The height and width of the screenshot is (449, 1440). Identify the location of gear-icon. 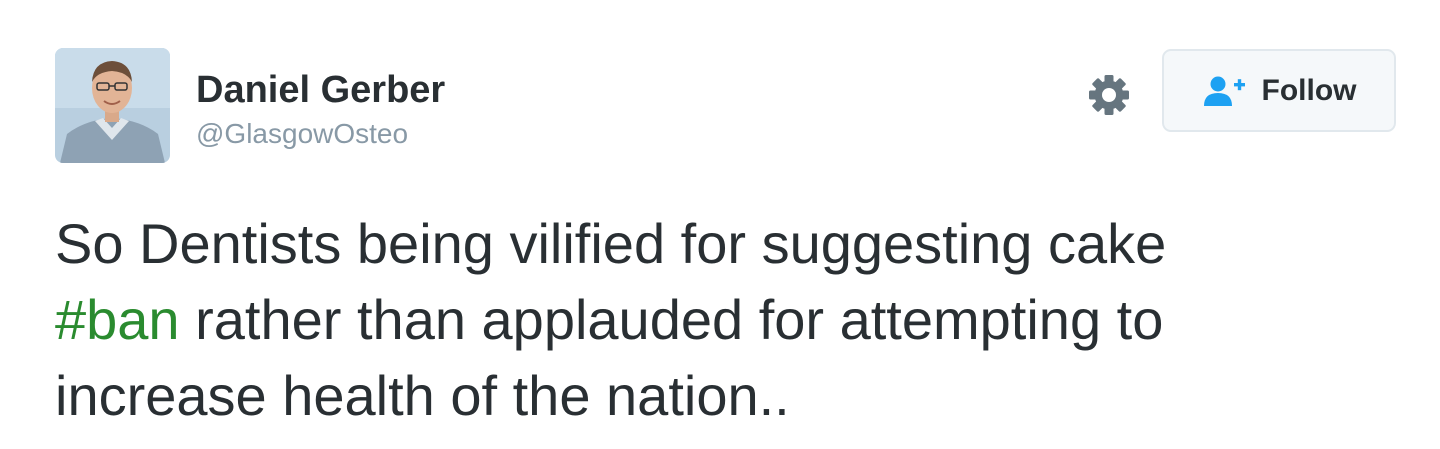
(1109, 95).